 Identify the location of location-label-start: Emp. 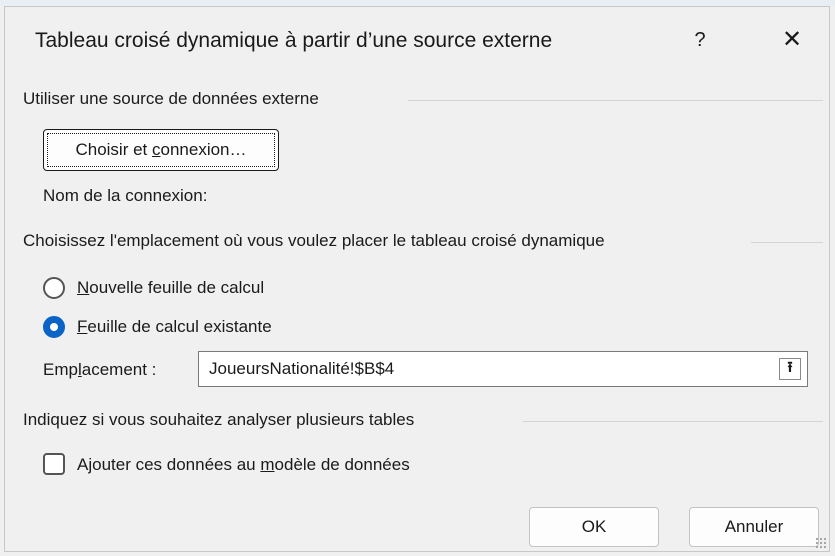
(60, 369).